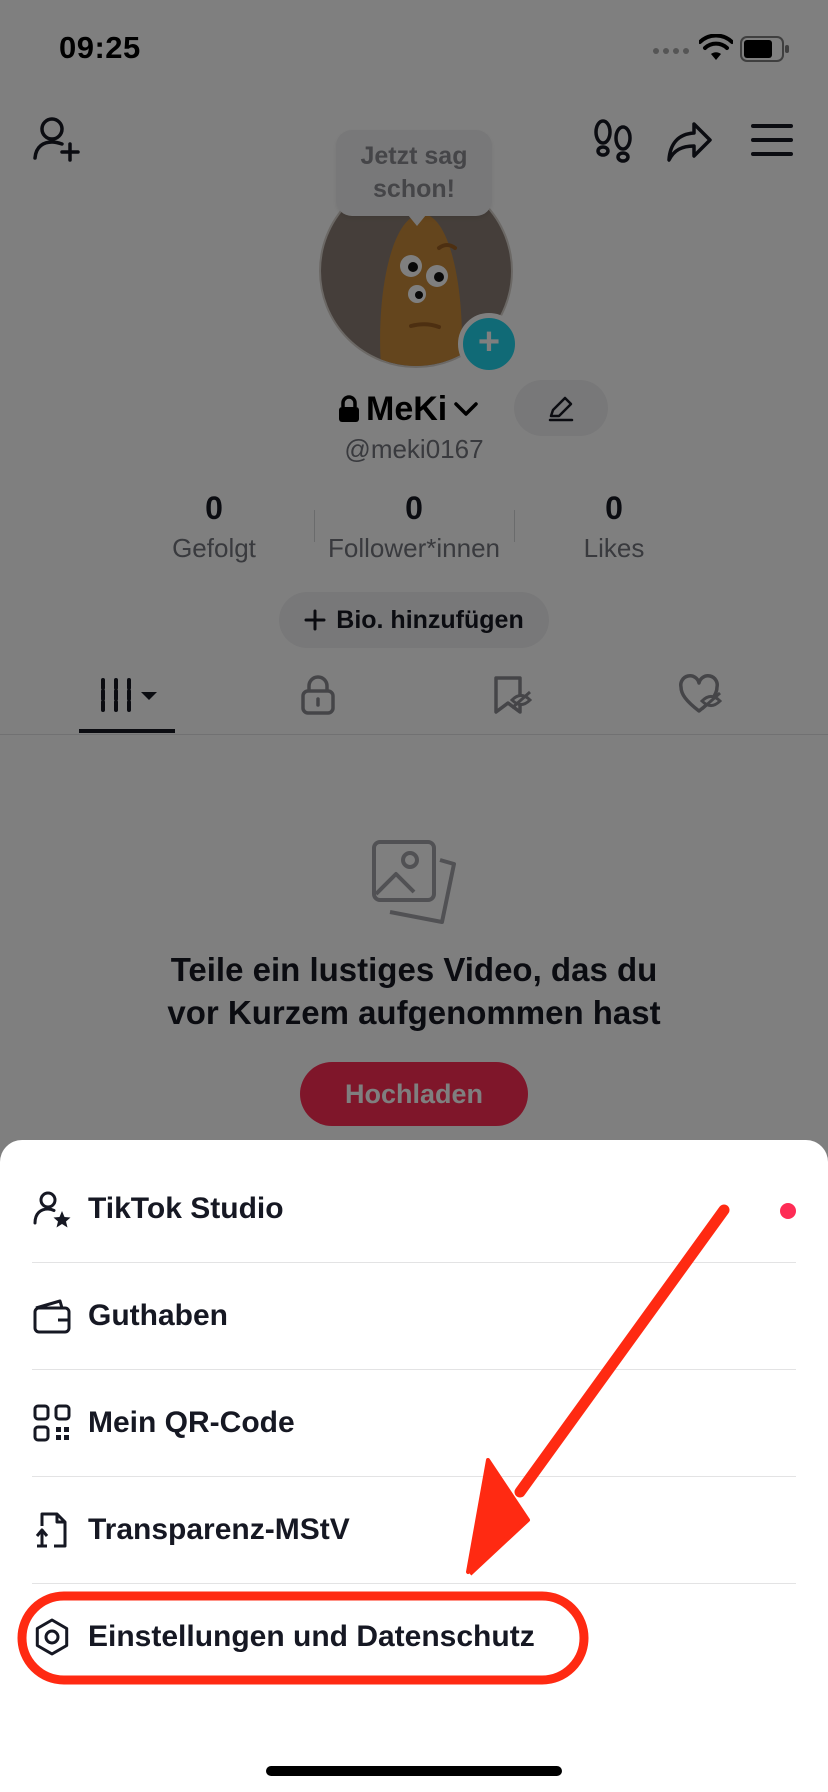 This screenshot has width=828, height=1792. Describe the element at coordinates (219, 1529) in the screenshot. I see `menu-item-label: Transparenz-MStV` at that location.